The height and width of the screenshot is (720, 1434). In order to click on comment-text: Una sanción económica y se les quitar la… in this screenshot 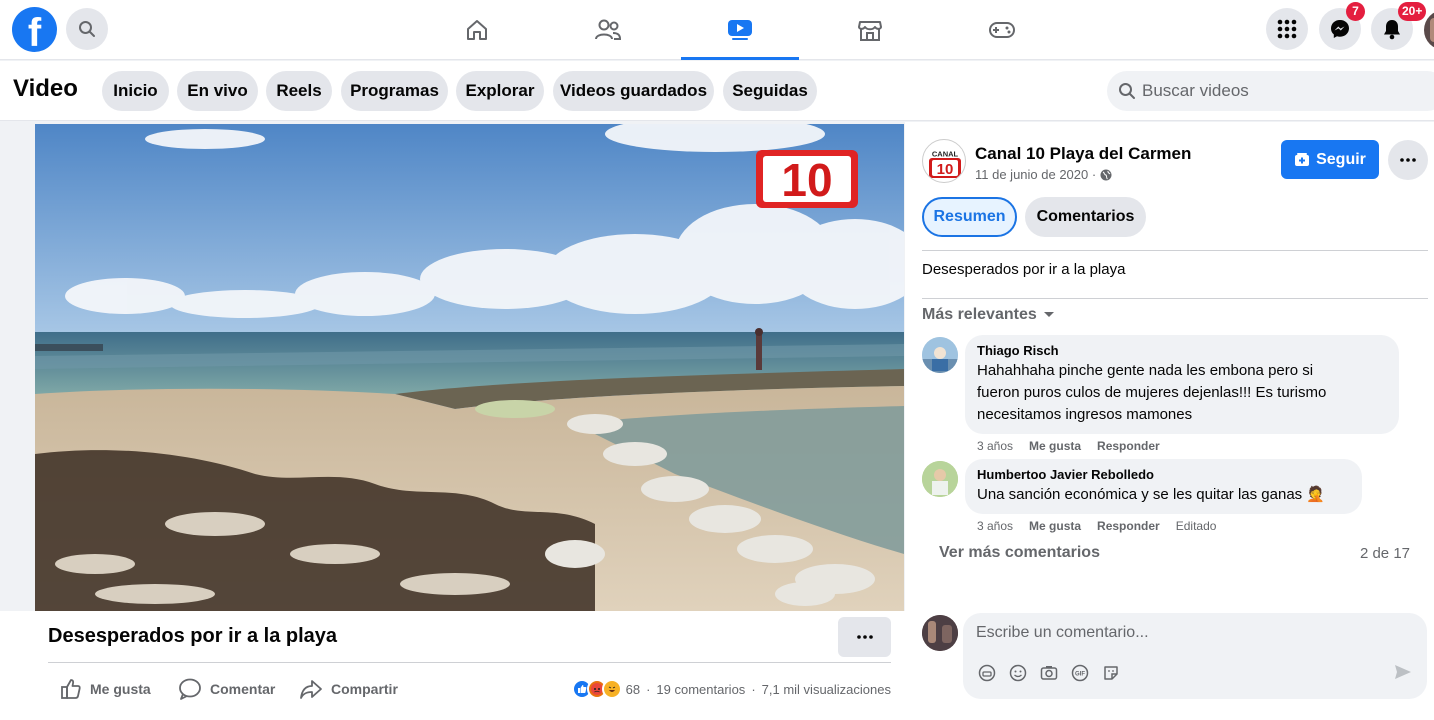, I will do `click(1151, 494)`.